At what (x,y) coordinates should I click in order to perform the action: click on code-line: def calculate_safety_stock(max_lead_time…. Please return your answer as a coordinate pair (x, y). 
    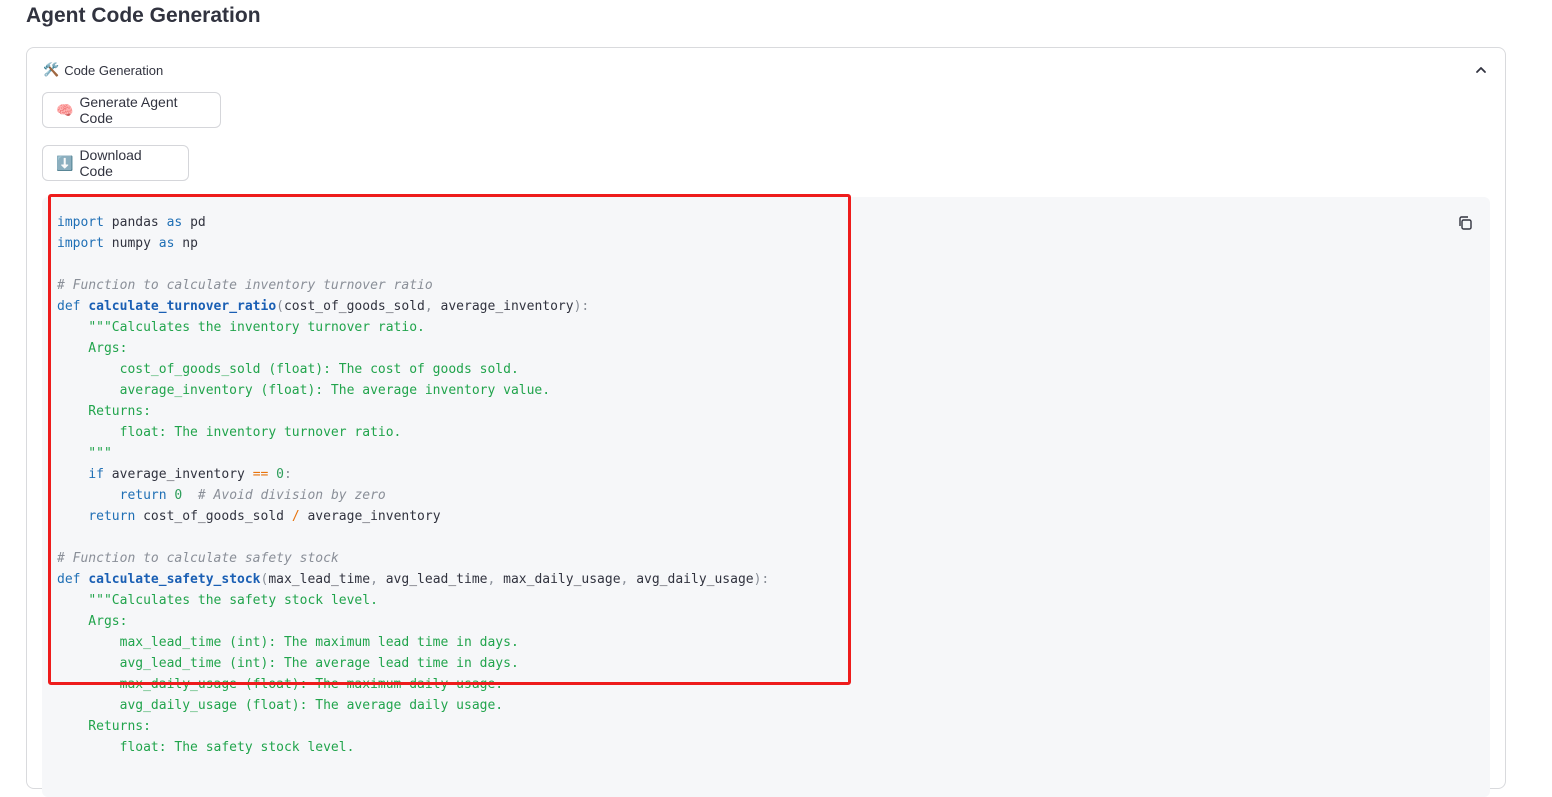
    Looking at the image, I should click on (413, 579).